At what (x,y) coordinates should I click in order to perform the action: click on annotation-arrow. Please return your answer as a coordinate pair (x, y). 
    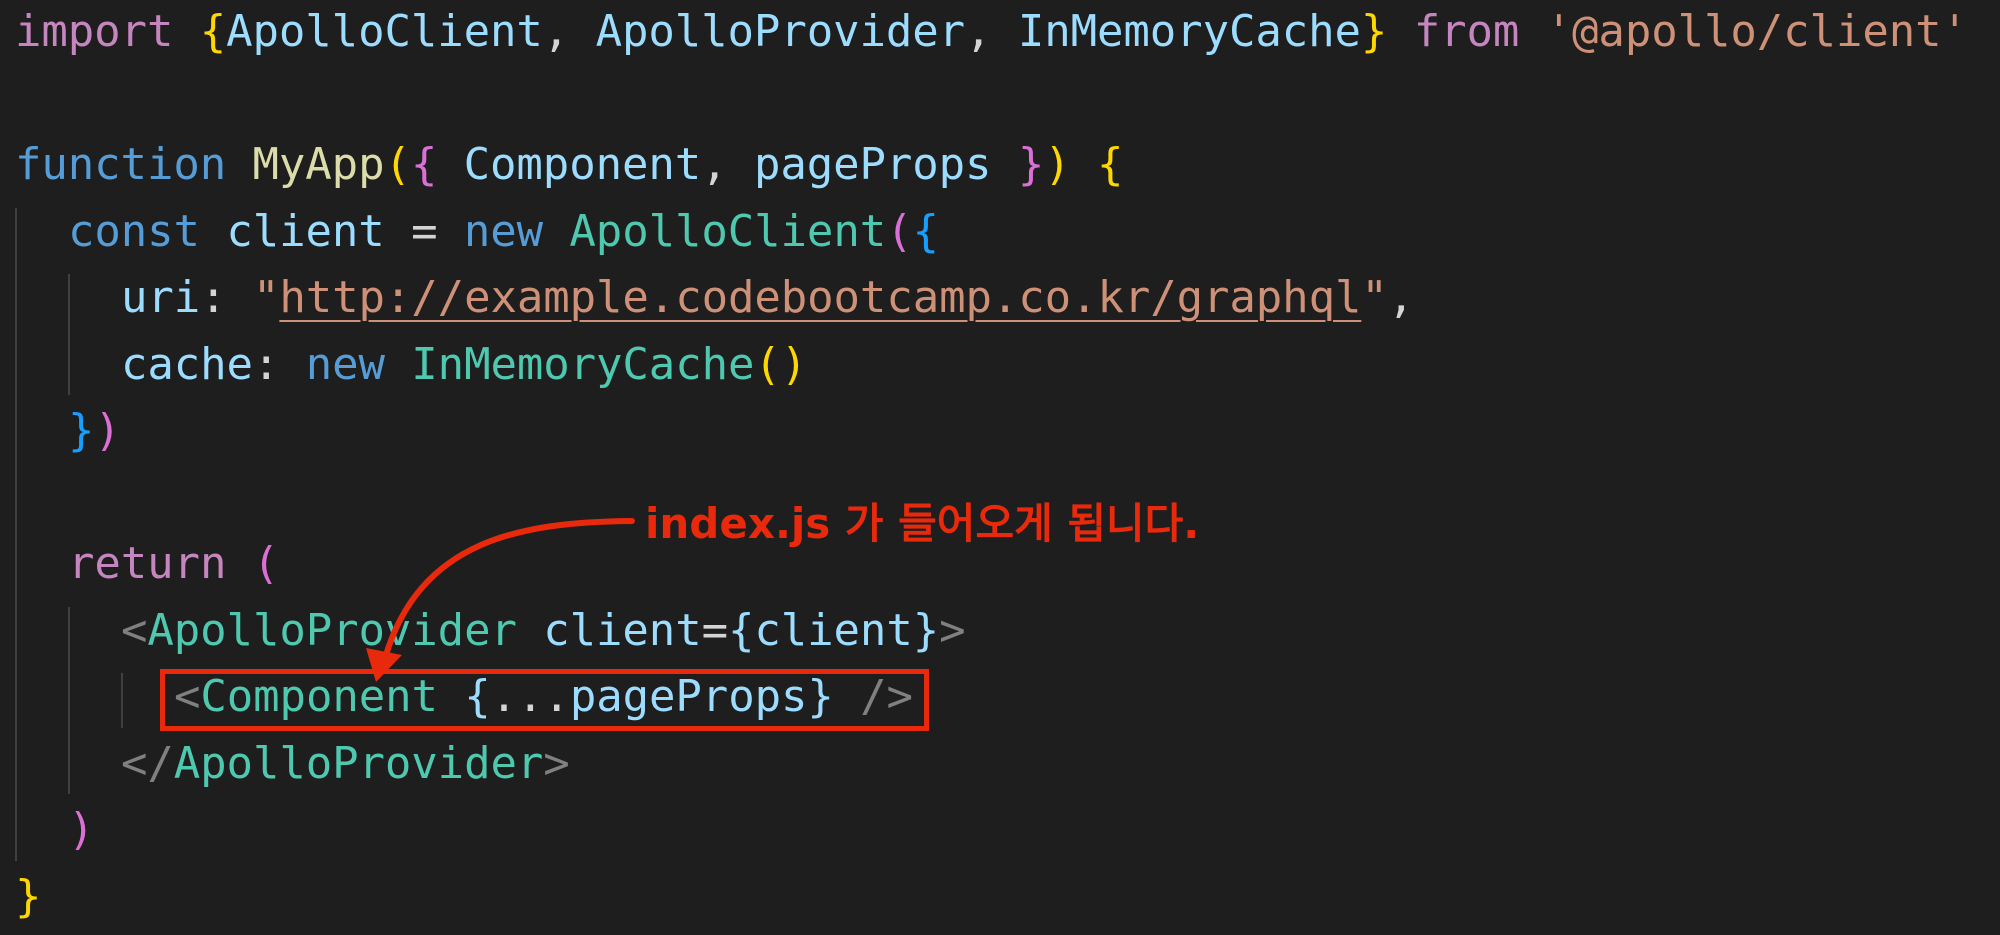
    Looking at the image, I should click on (500, 600).